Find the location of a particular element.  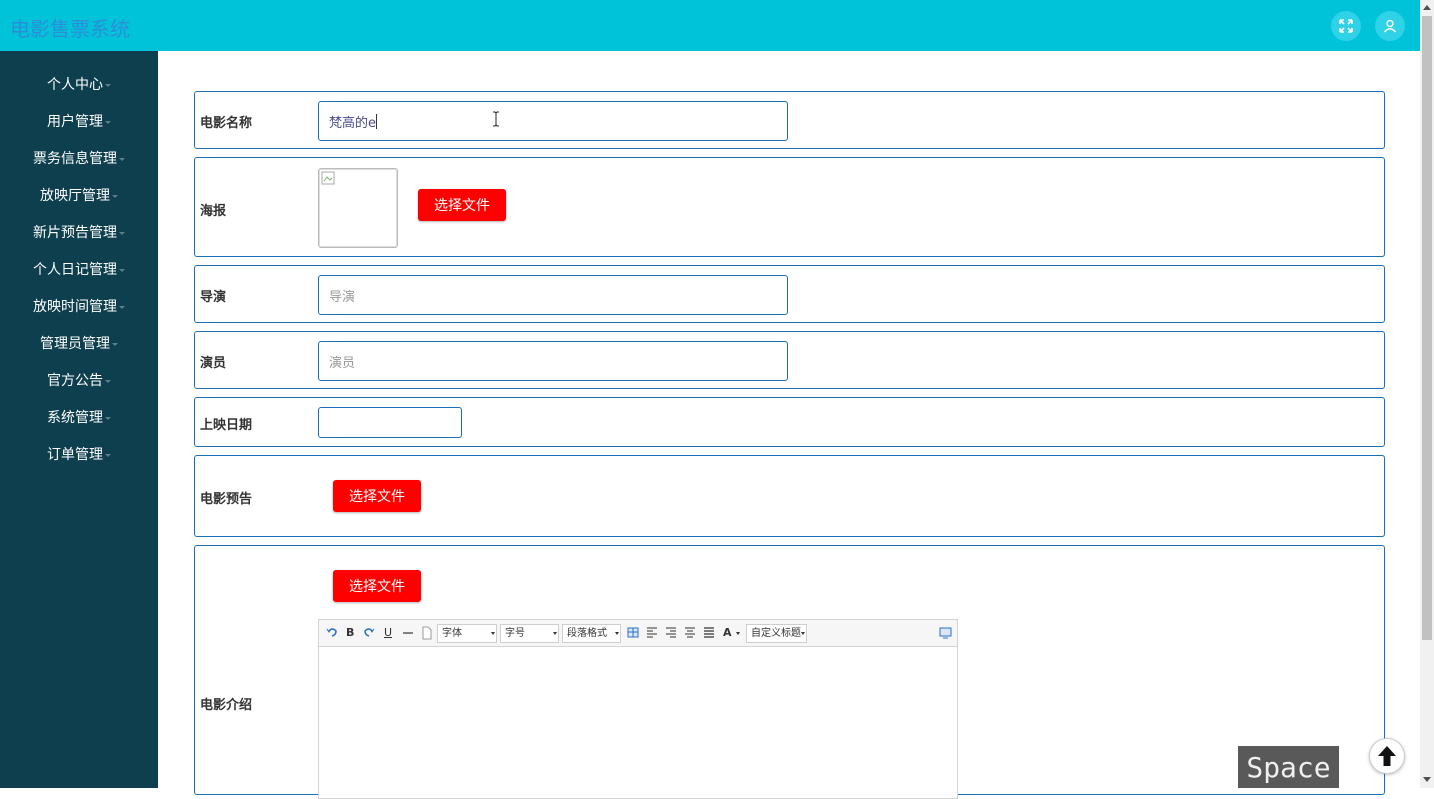

form-row-movie-name: 电影名称 梵高的e is located at coordinates (789, 120).